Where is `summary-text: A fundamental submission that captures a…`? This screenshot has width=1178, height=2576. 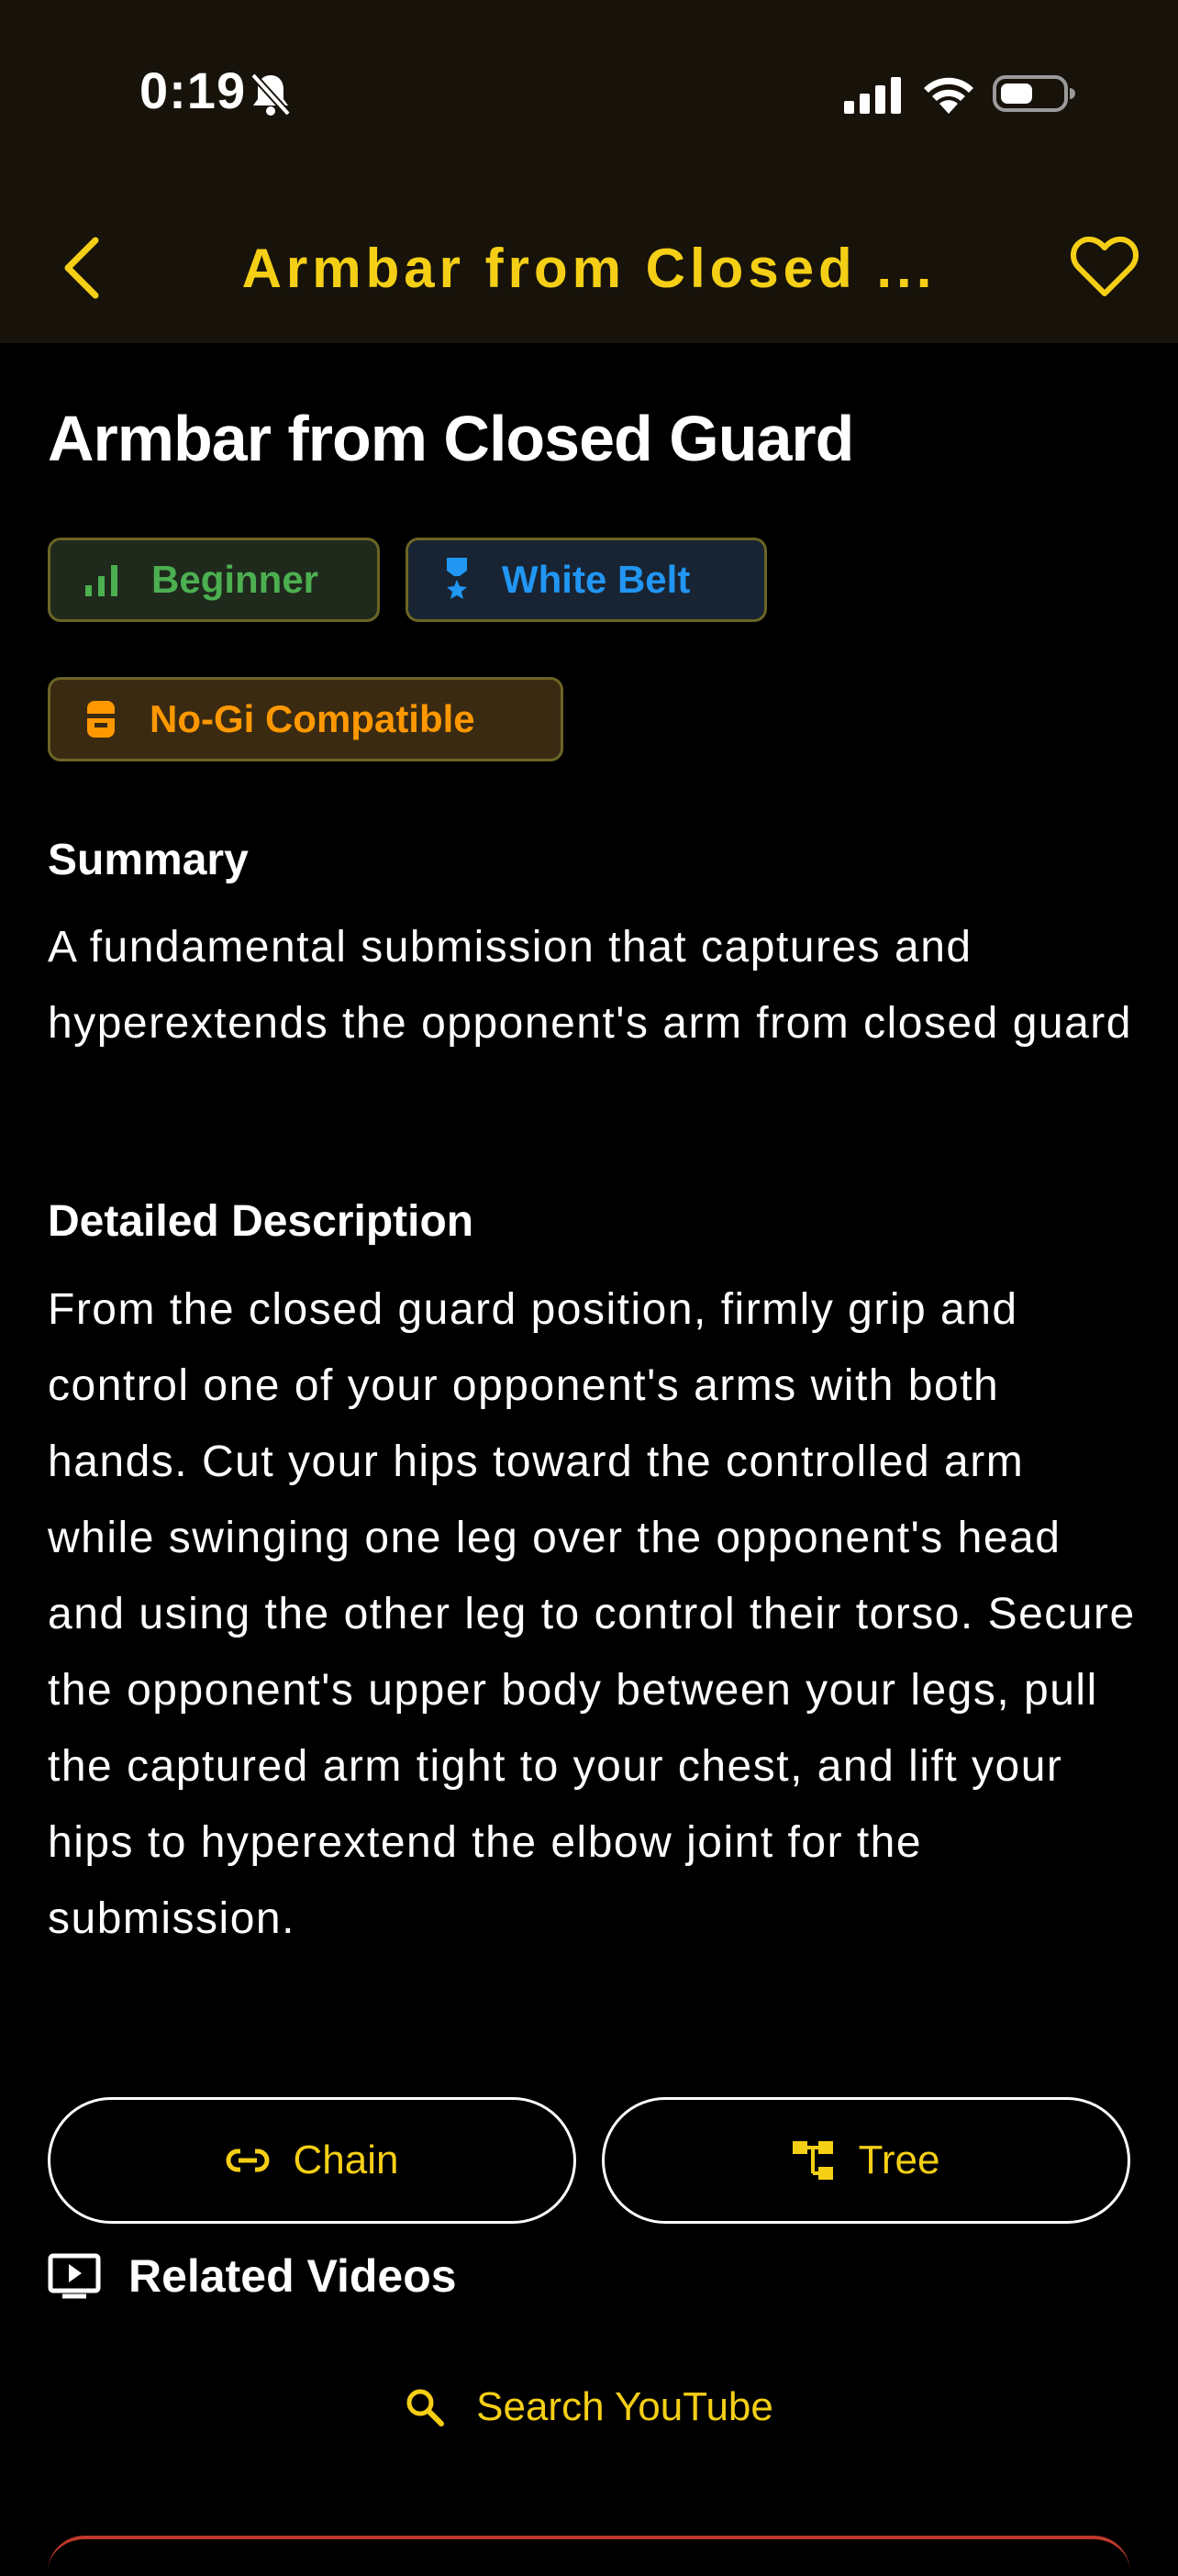
summary-text: A fundamental submission that captures a… is located at coordinates (590, 985).